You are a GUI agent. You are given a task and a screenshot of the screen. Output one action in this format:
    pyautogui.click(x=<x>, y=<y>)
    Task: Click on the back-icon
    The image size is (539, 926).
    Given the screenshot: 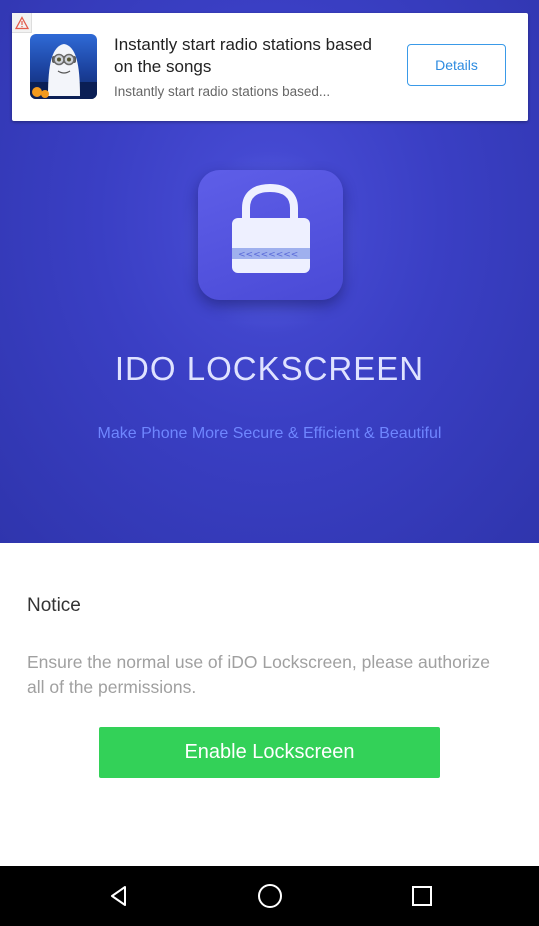 What is the action you would take?
    pyautogui.click(x=119, y=896)
    